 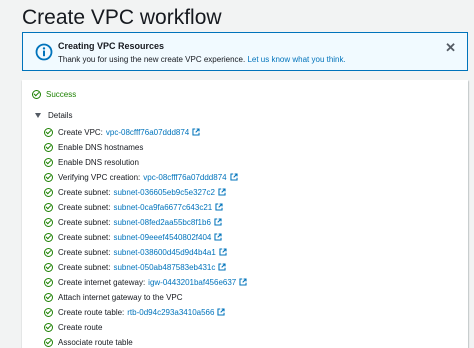 I want to click on resource-id-link: subnet-036605eb9c5e327c2, so click(x=163, y=192).